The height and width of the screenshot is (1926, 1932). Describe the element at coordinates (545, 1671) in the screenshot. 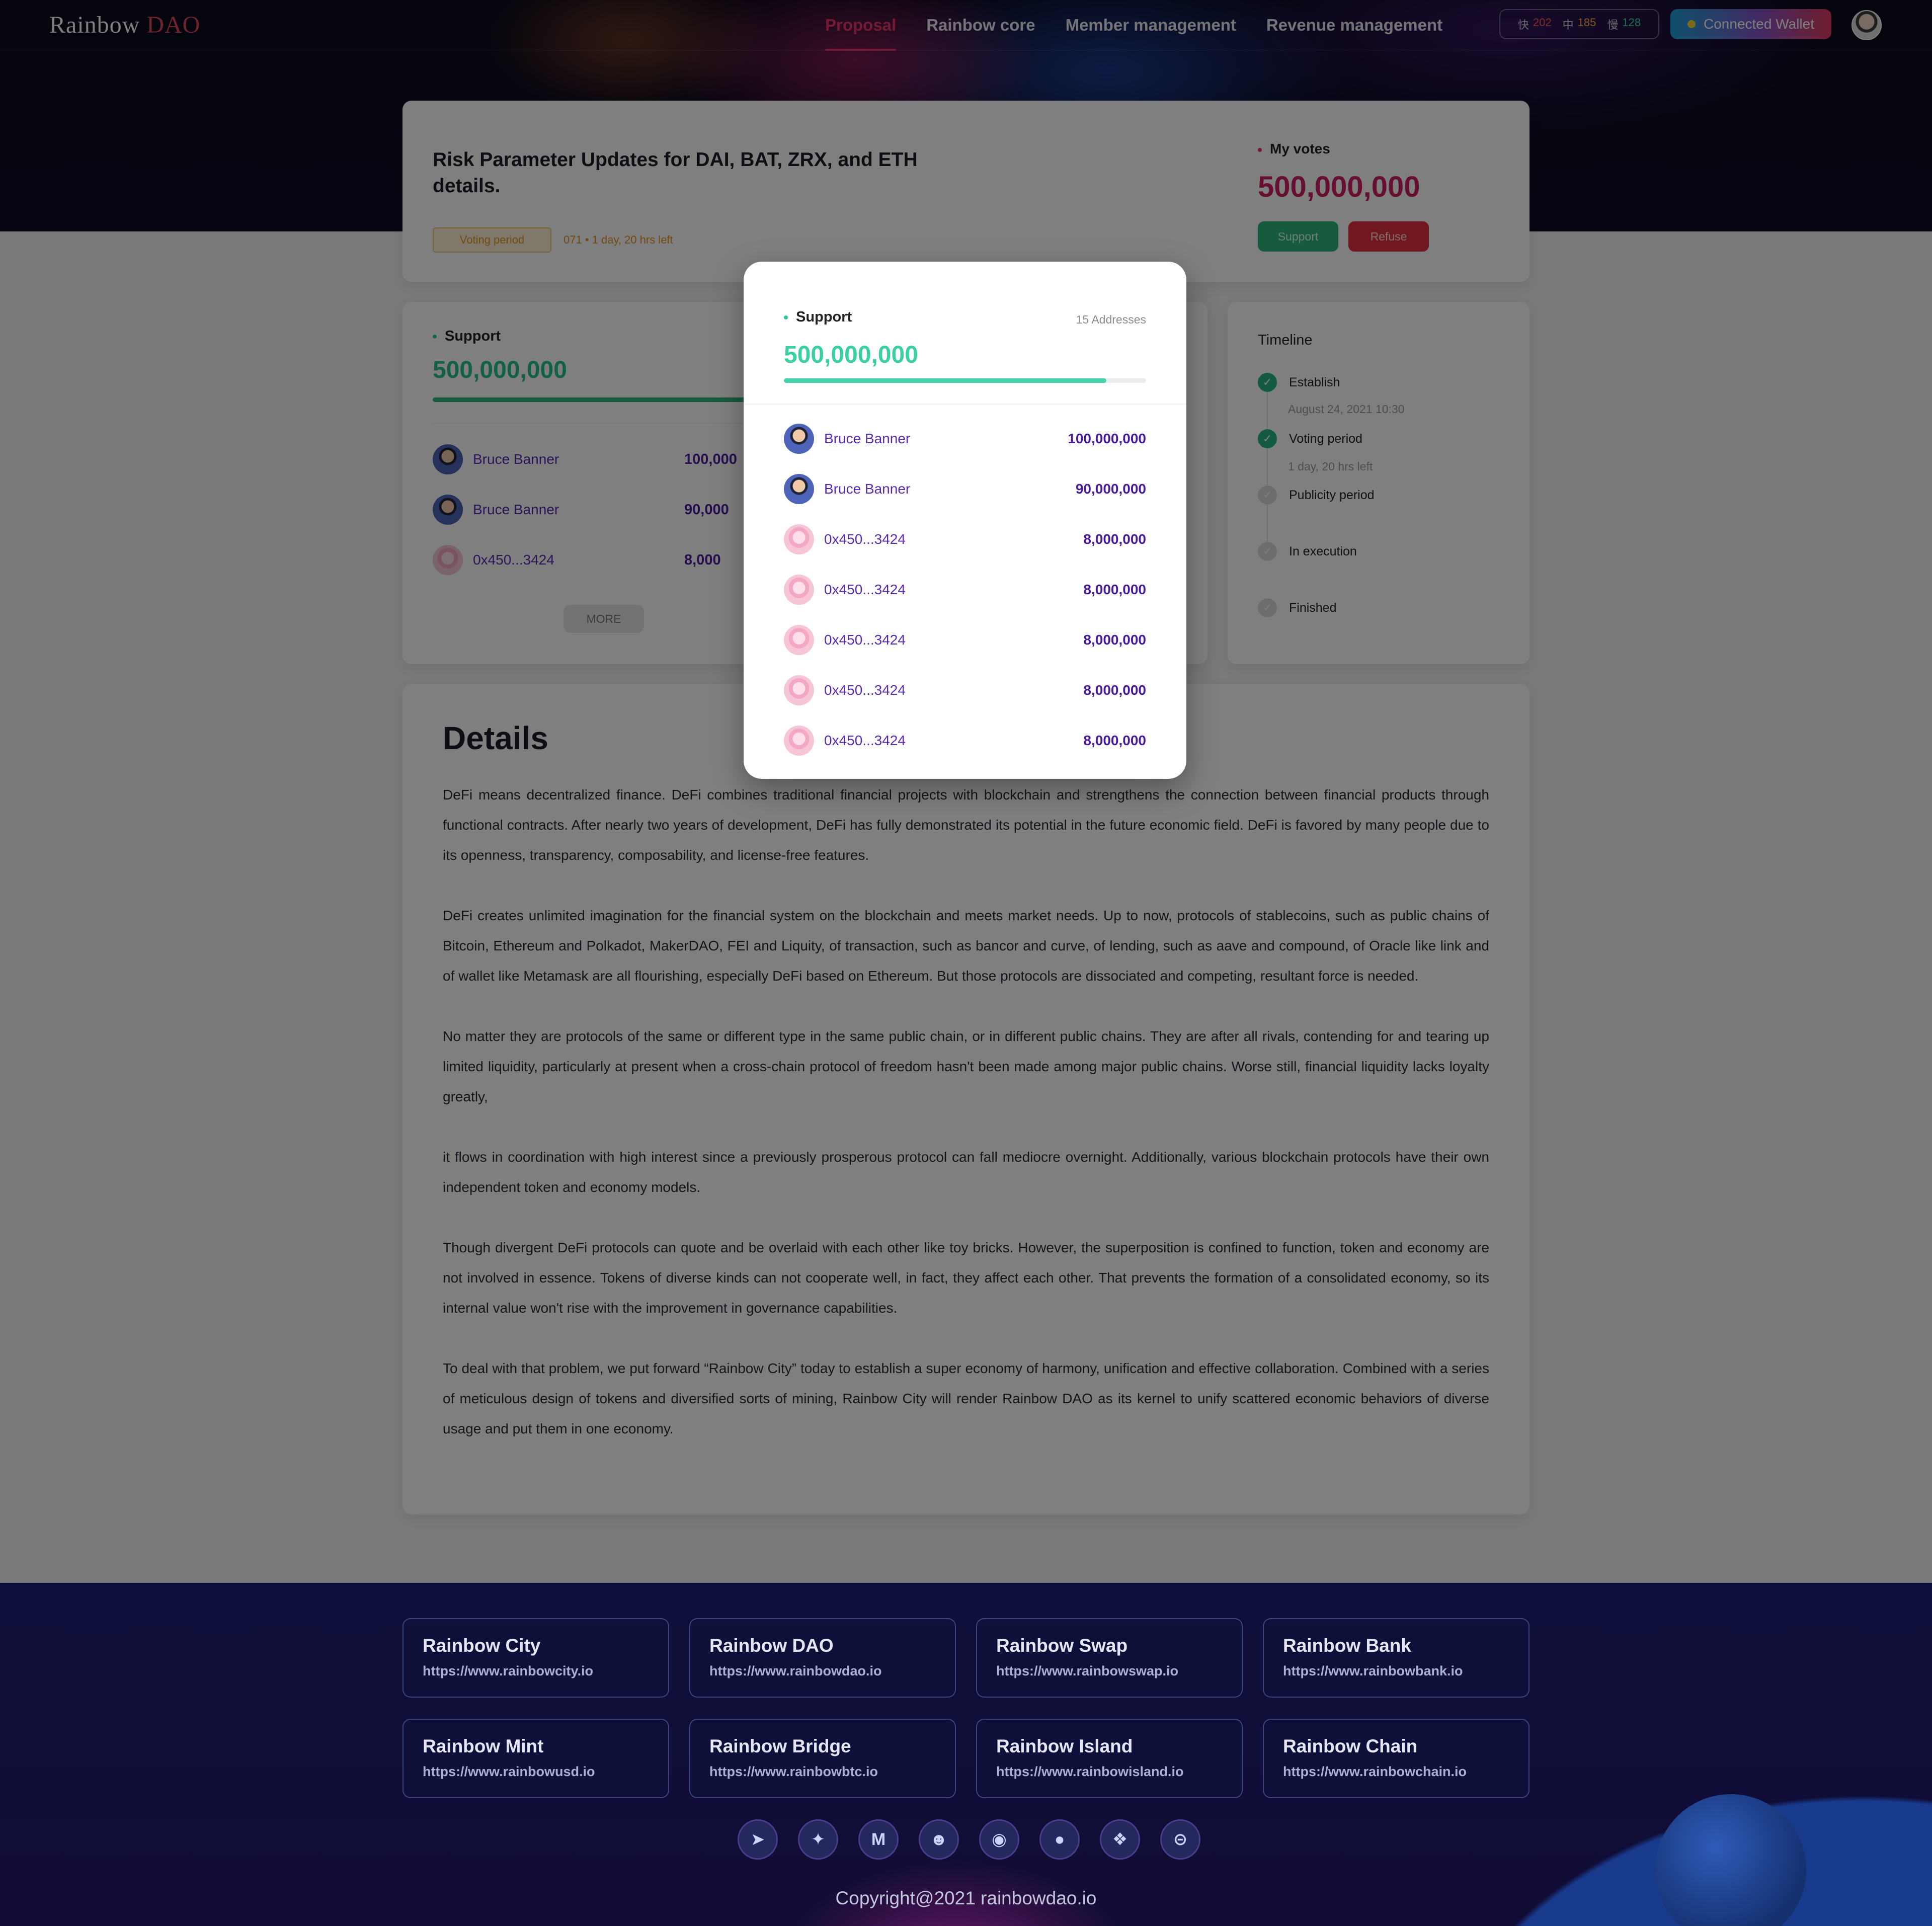

I see `site-url: https://www.rainbowcity.io` at that location.